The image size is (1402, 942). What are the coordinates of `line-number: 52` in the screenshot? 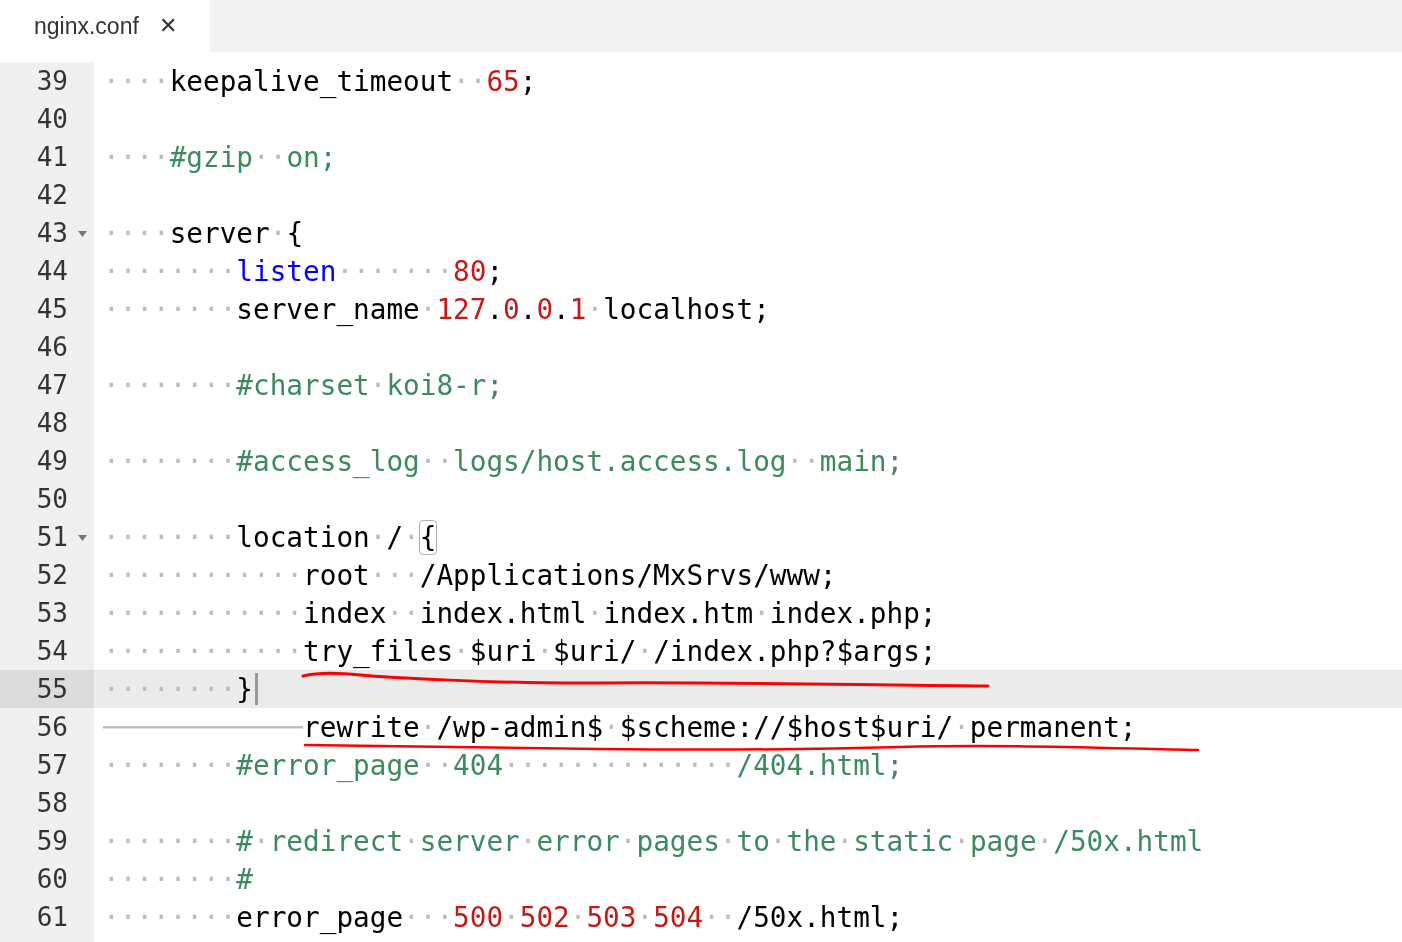 It's located at (52, 575).